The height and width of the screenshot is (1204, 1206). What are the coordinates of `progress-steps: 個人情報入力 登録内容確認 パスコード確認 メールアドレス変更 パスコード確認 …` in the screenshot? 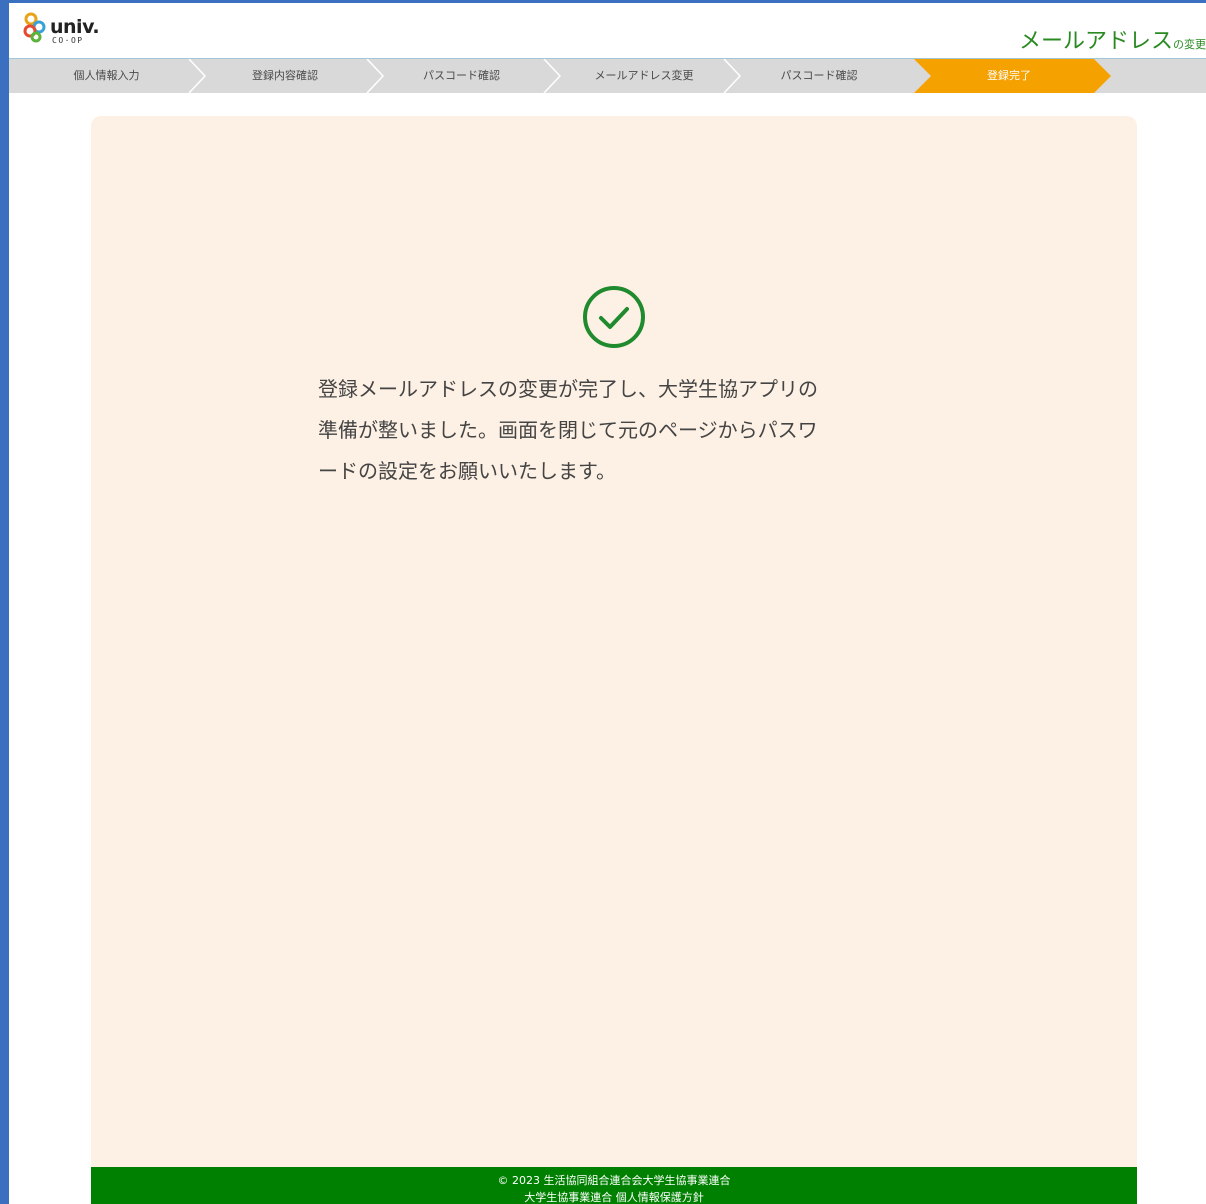 It's located at (607, 76).